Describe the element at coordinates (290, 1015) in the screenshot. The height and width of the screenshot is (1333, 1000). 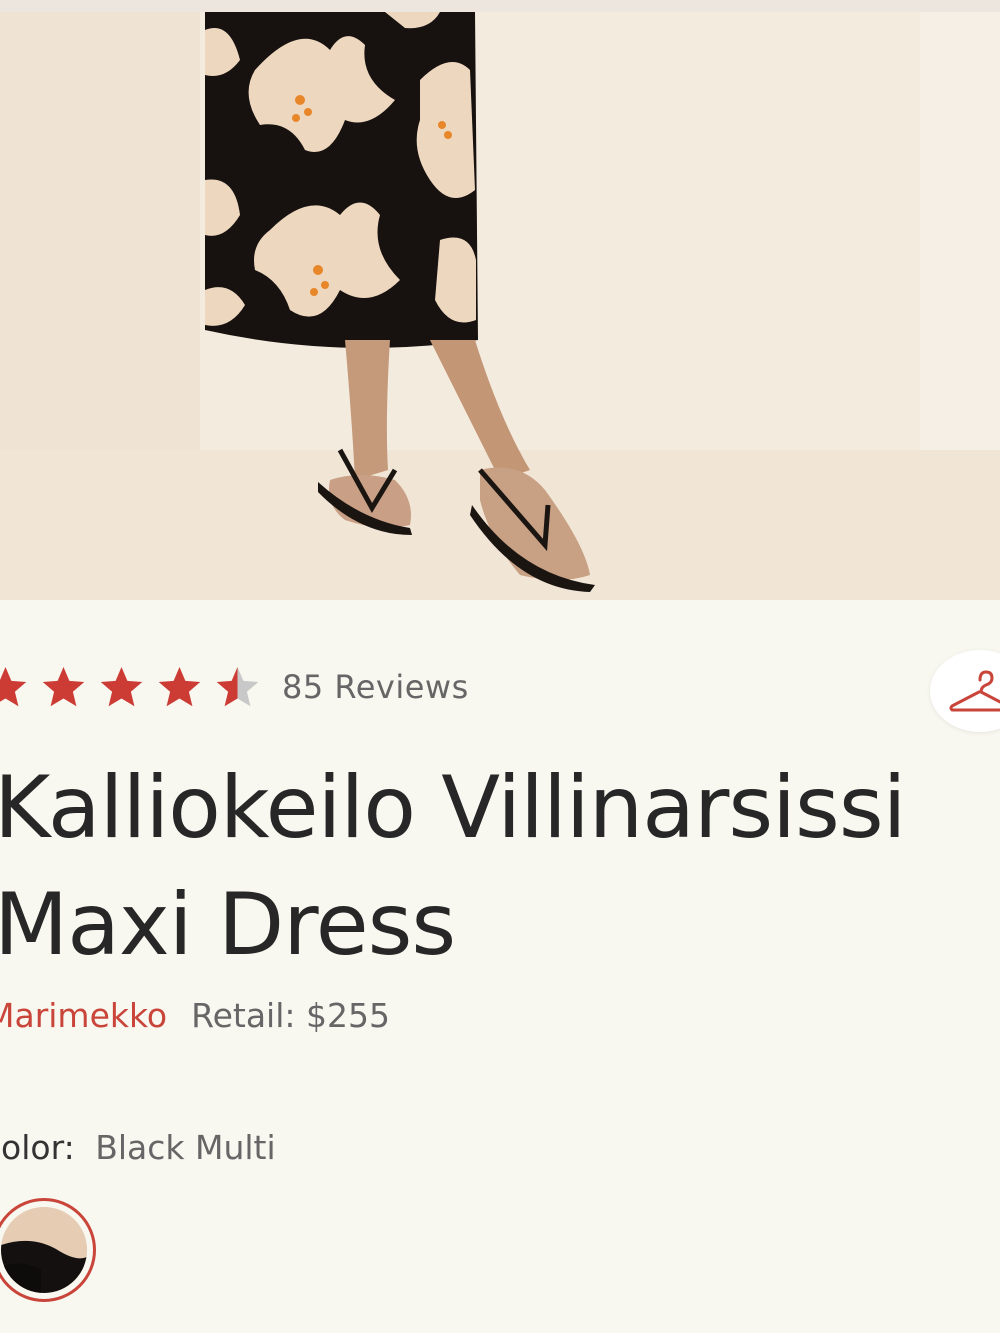
I see `retail-price: Retail: $255` at that location.